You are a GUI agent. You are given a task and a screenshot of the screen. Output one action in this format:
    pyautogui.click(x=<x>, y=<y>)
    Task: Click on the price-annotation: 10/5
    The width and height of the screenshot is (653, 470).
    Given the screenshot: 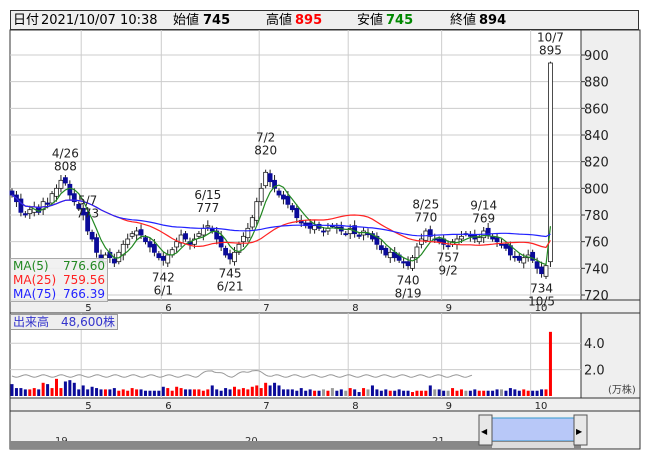 What is the action you would take?
    pyautogui.click(x=541, y=301)
    